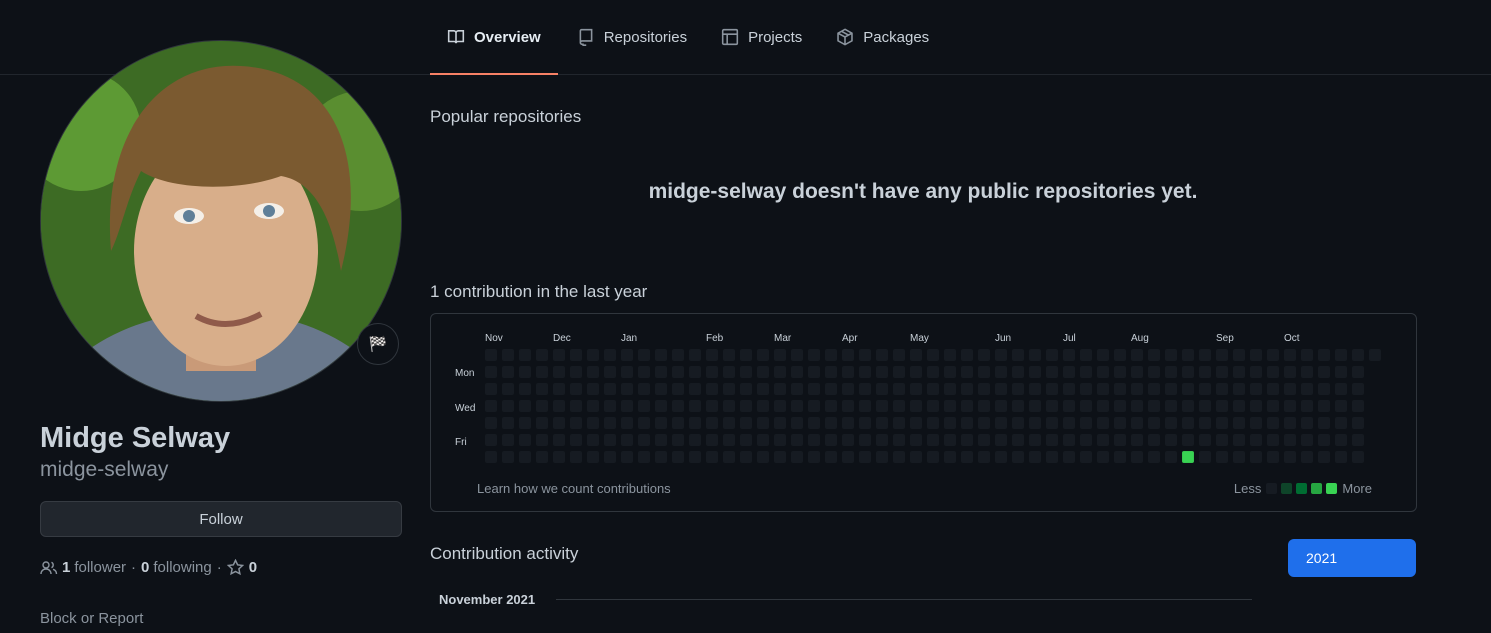 This screenshot has width=1491, height=633. I want to click on year-2021-button: 2021, so click(1352, 558).